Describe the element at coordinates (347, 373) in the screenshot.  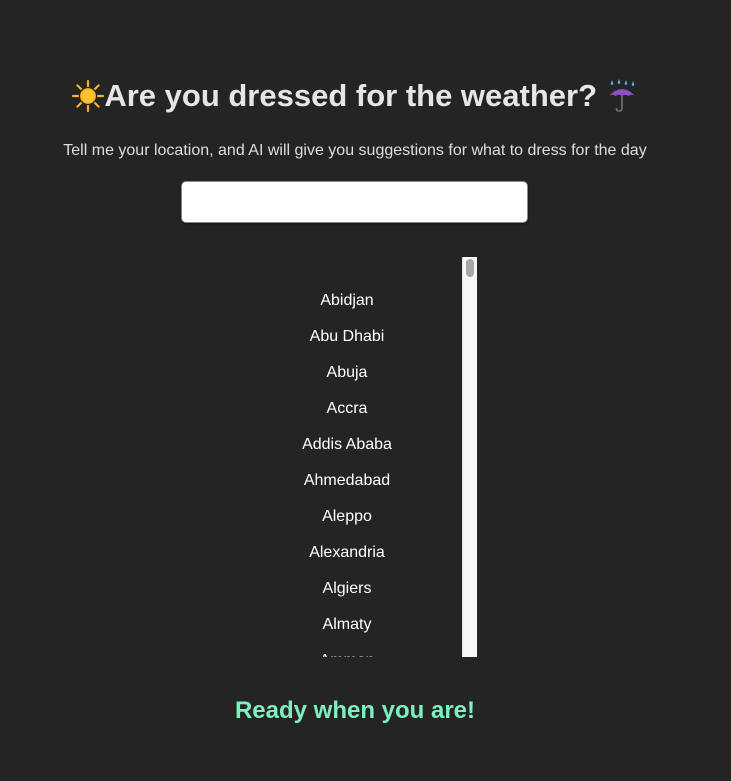
I see `city-option: Abuja` at that location.